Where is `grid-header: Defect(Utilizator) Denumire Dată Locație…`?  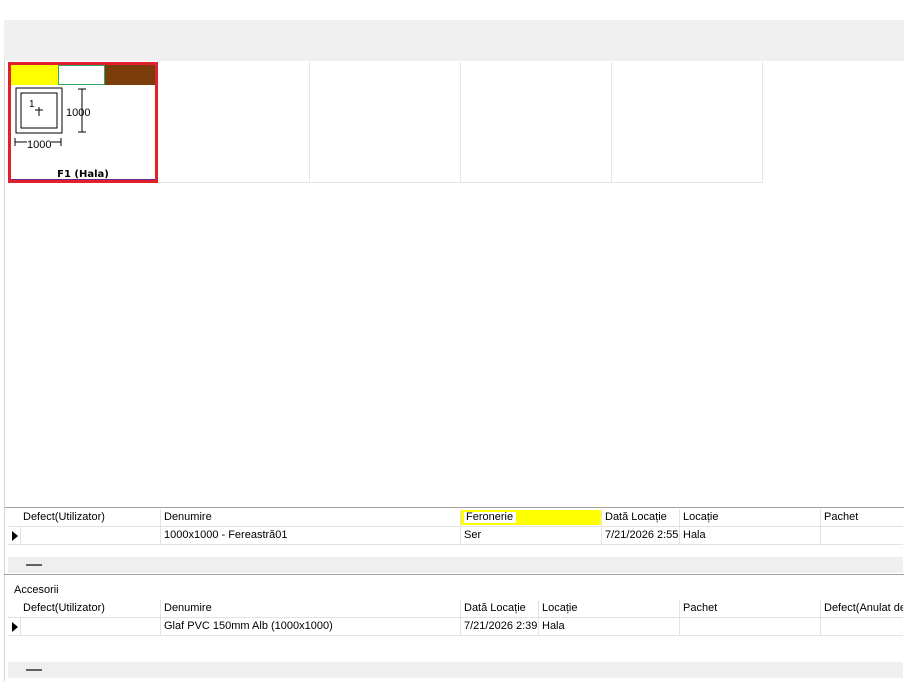 grid-header: Defect(Utilizator) Denumire Dată Locație… is located at coordinates (455, 609).